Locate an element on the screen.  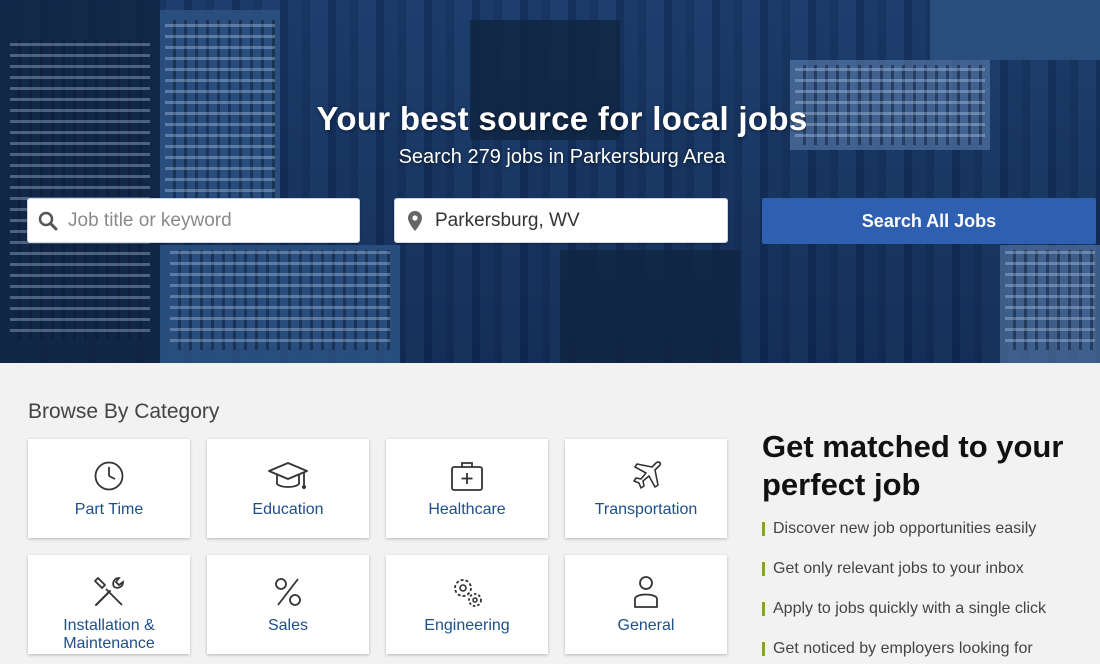
location-field is located at coordinates (561, 220).